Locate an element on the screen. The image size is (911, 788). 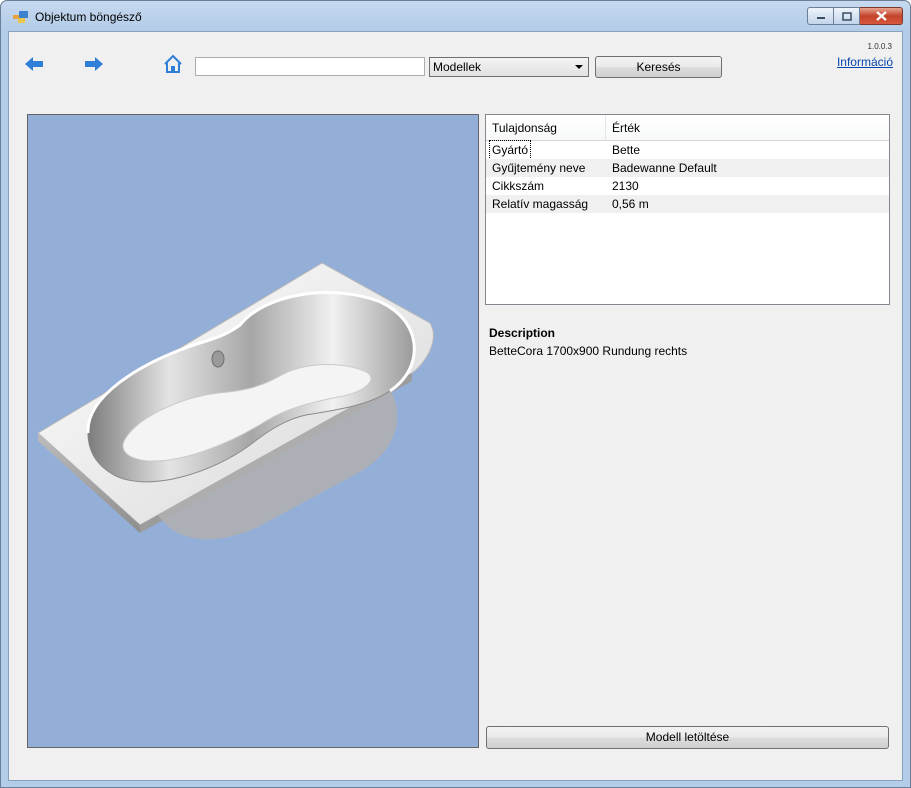
search-button: Keresés is located at coordinates (658, 67).